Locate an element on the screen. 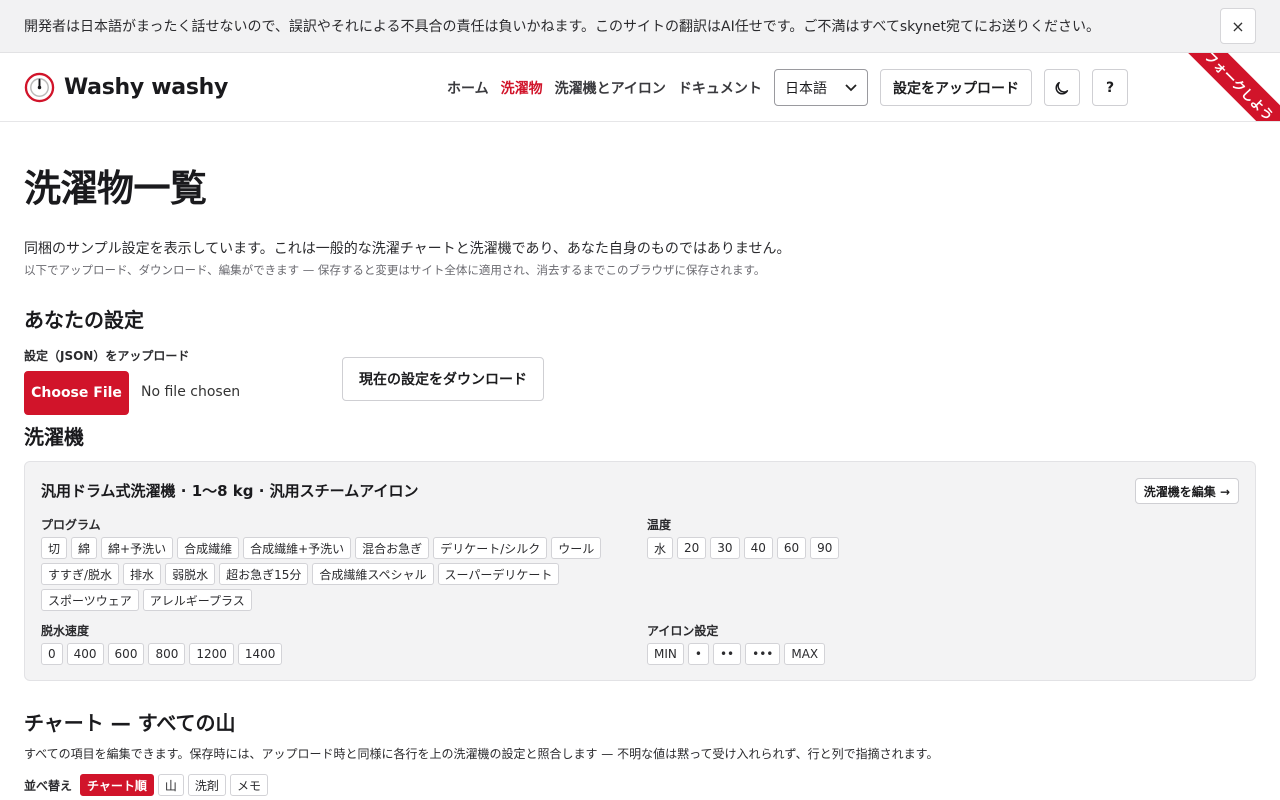 The width and height of the screenshot is (1280, 800). program-chip: 合成繊維 is located at coordinates (208, 548).